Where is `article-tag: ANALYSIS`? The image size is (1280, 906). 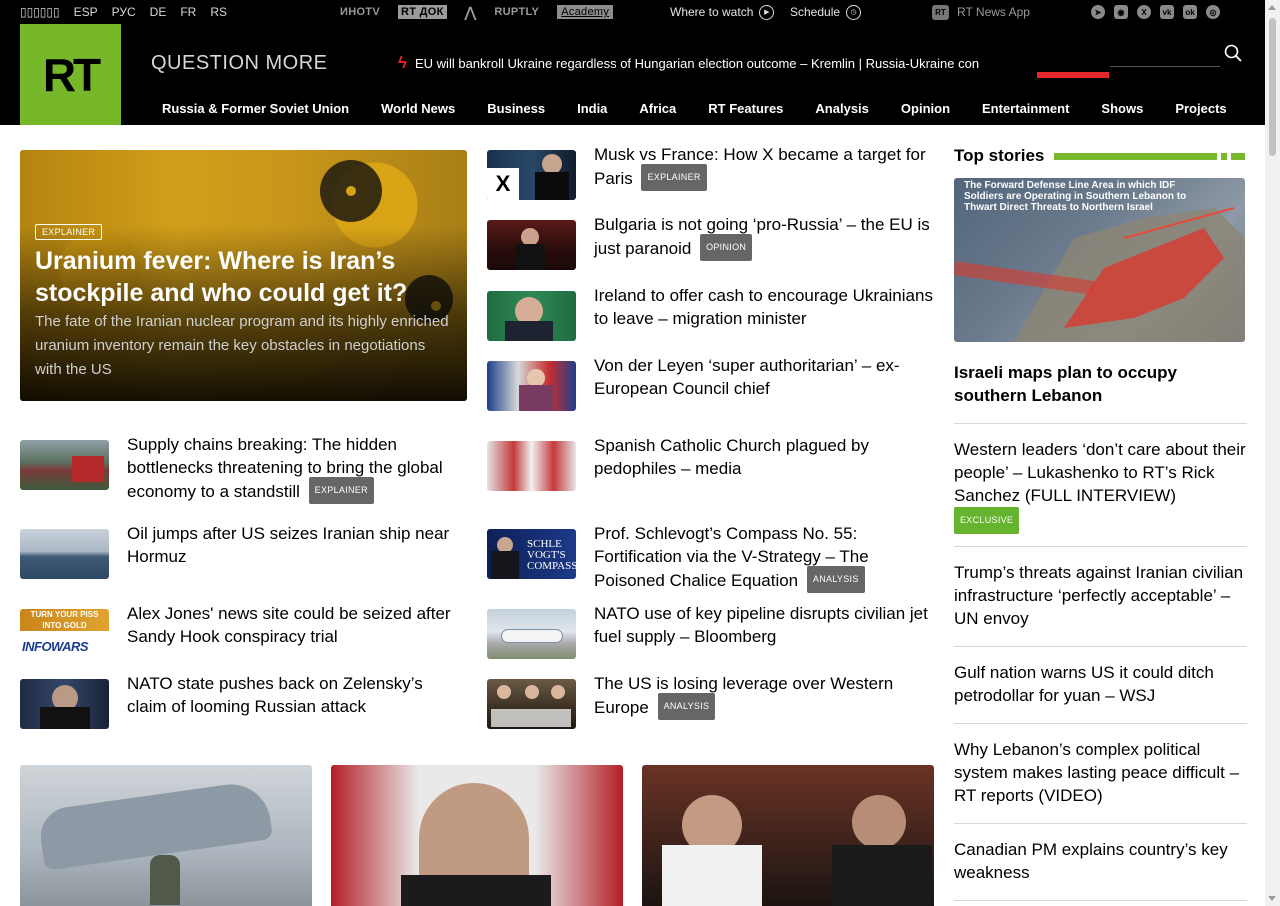
article-tag: ANALYSIS is located at coordinates (686, 706).